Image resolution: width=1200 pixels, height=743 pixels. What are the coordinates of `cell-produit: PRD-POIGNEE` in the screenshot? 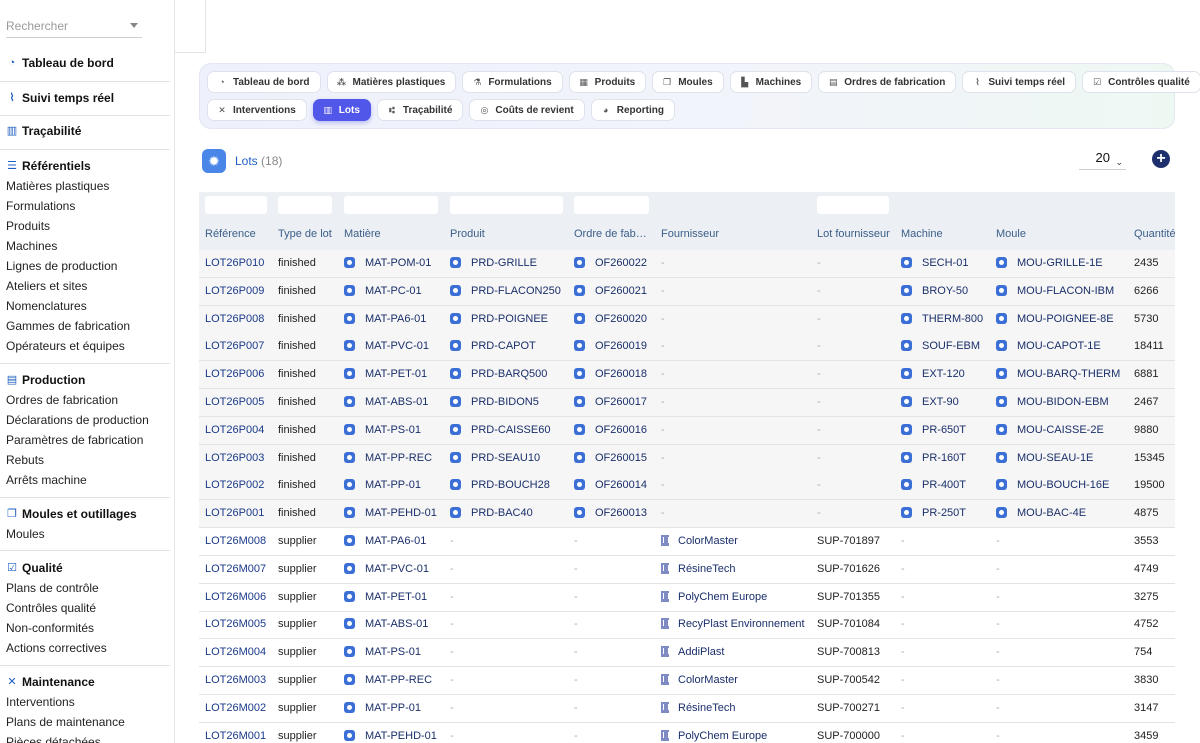 It's located at (499, 318).